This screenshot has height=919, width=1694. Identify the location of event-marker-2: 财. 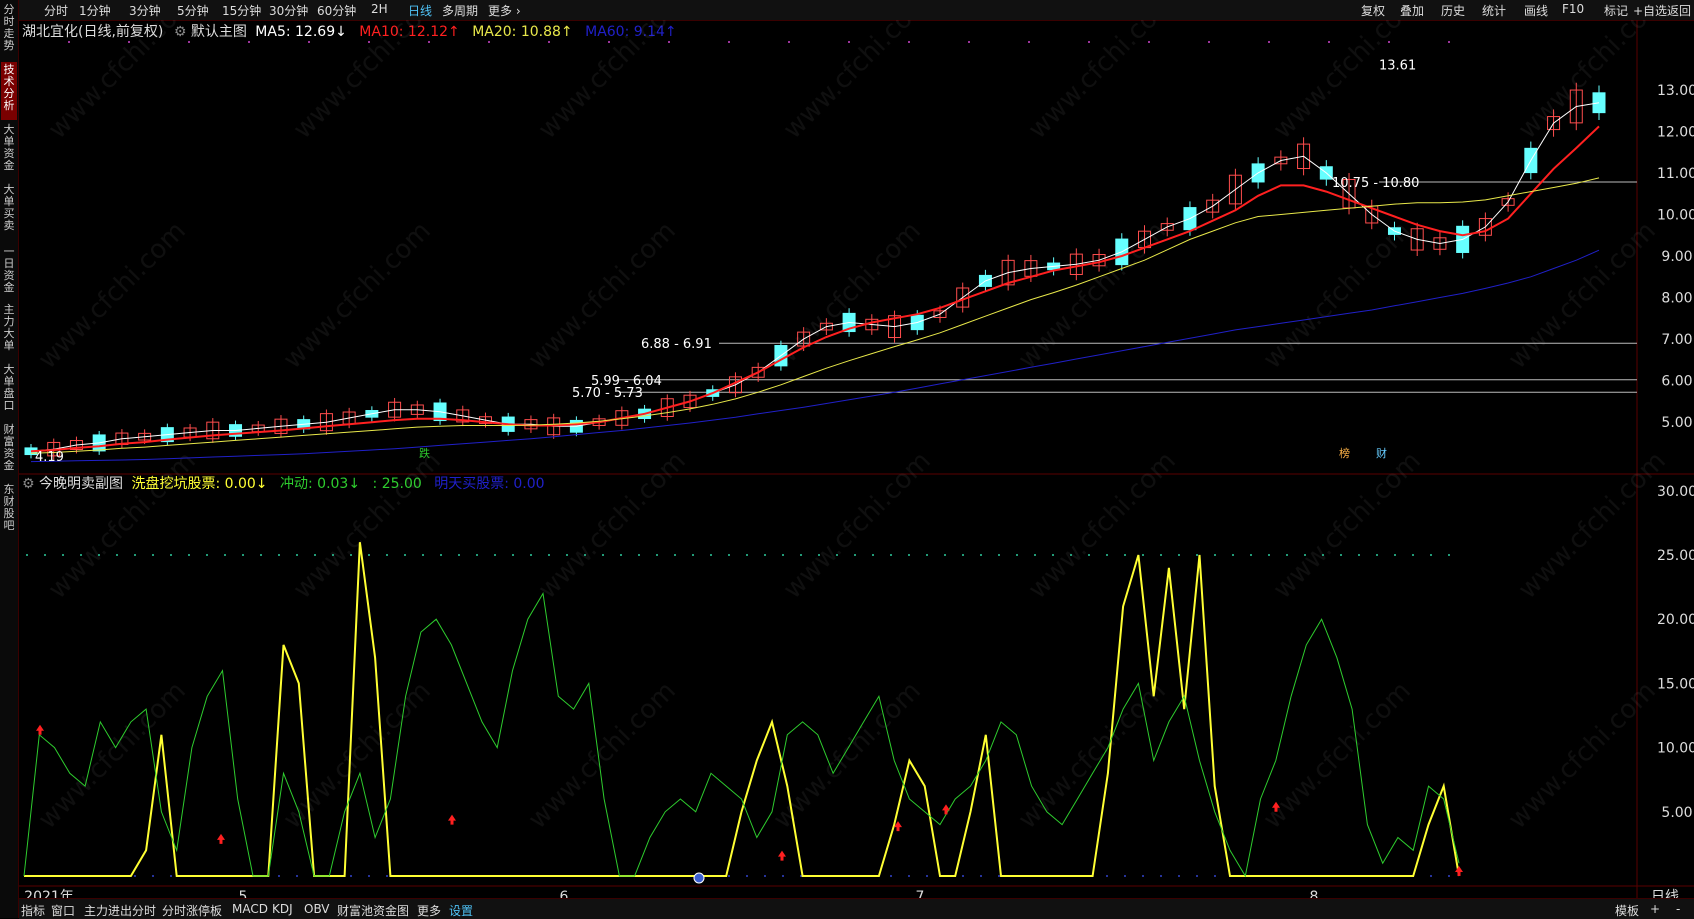
(1381, 453).